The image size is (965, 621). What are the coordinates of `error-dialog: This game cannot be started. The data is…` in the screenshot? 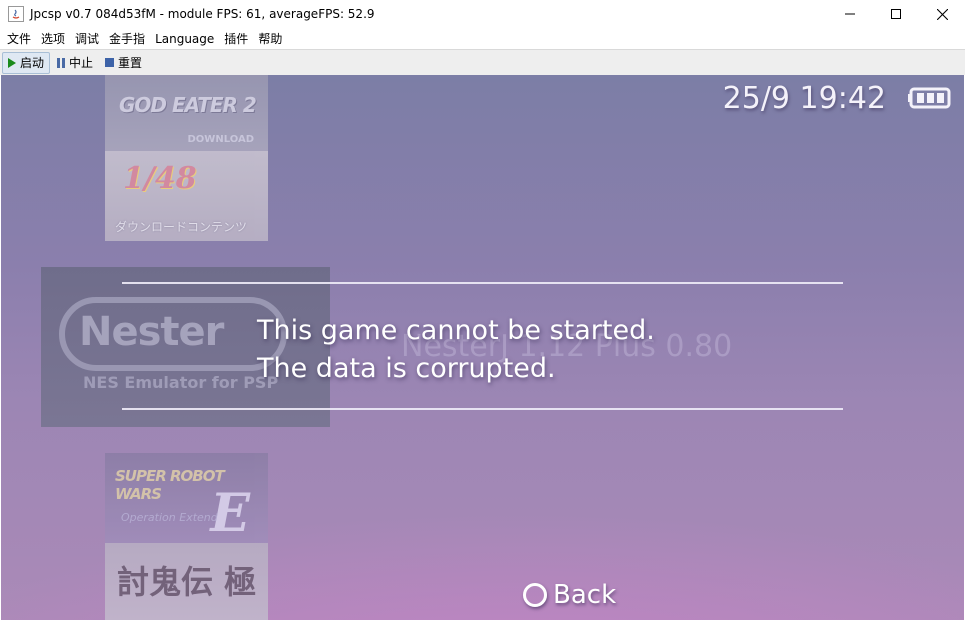 It's located at (557, 350).